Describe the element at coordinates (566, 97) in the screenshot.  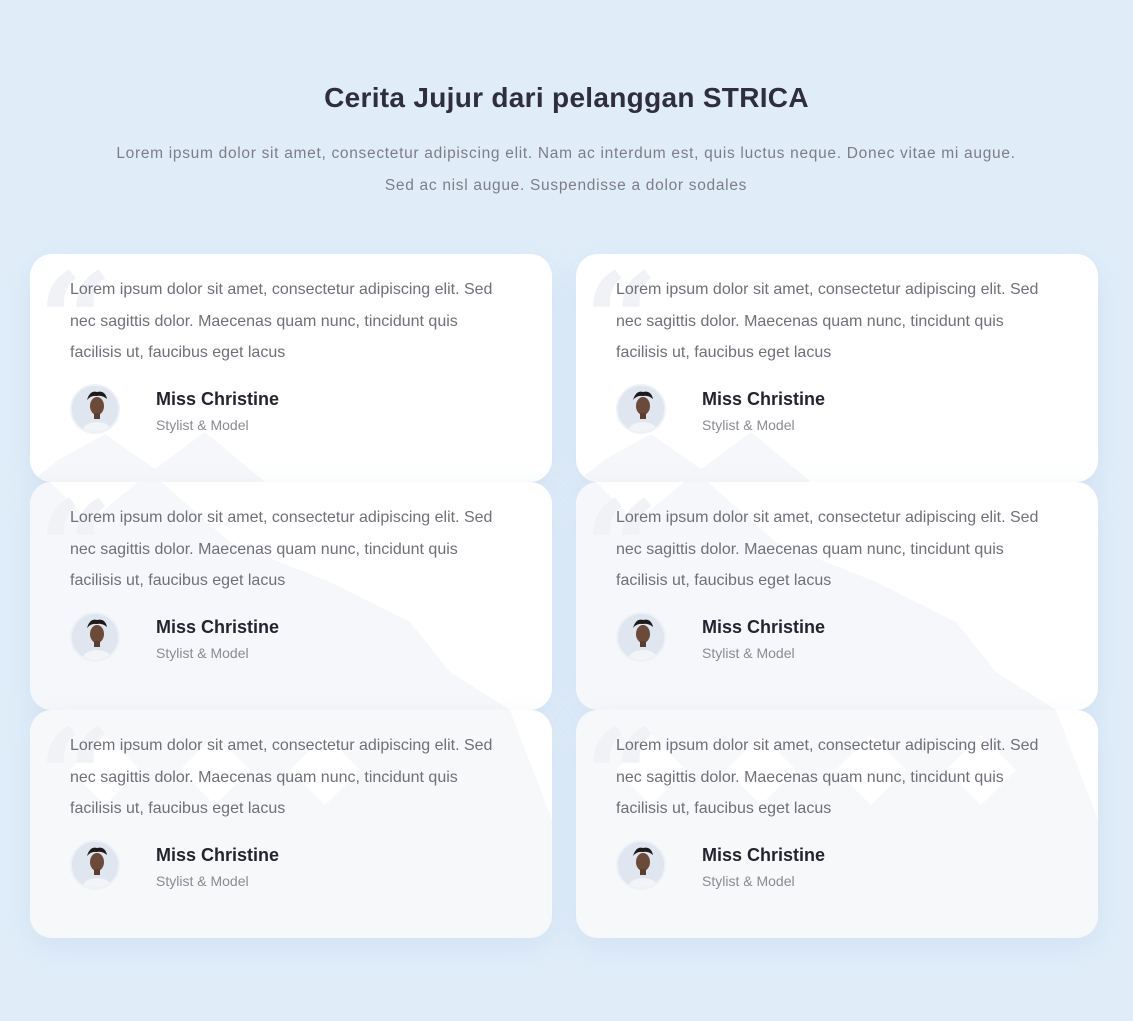
I see `section-title: Cerita Jujur dari pelanggan STRICA` at that location.